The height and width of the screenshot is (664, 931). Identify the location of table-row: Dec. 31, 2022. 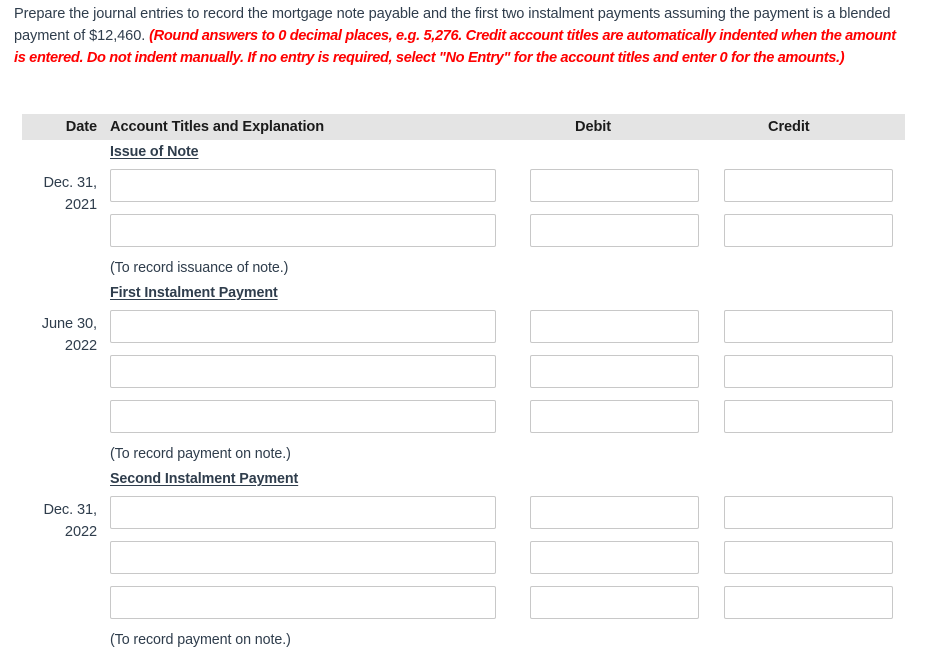
(463, 517).